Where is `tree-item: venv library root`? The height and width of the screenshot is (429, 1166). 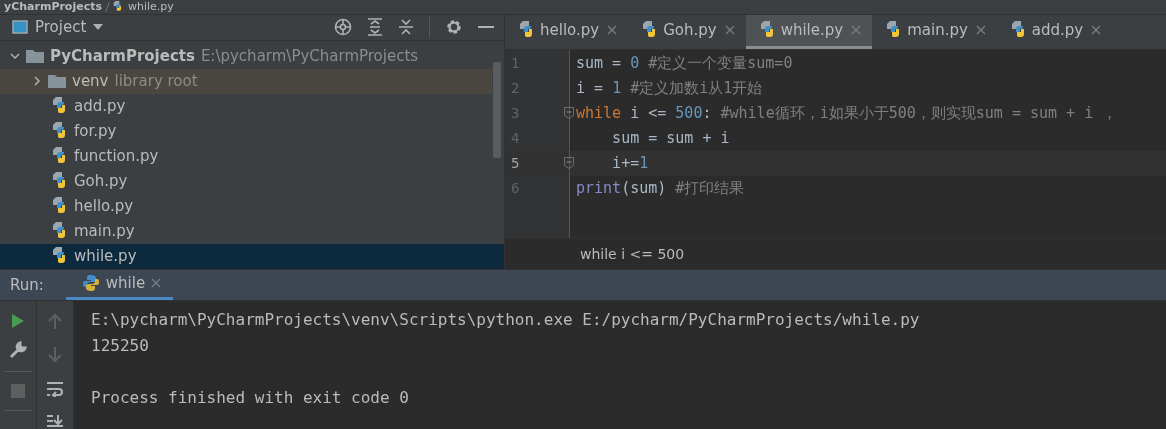 tree-item: venv library root is located at coordinates (246, 81).